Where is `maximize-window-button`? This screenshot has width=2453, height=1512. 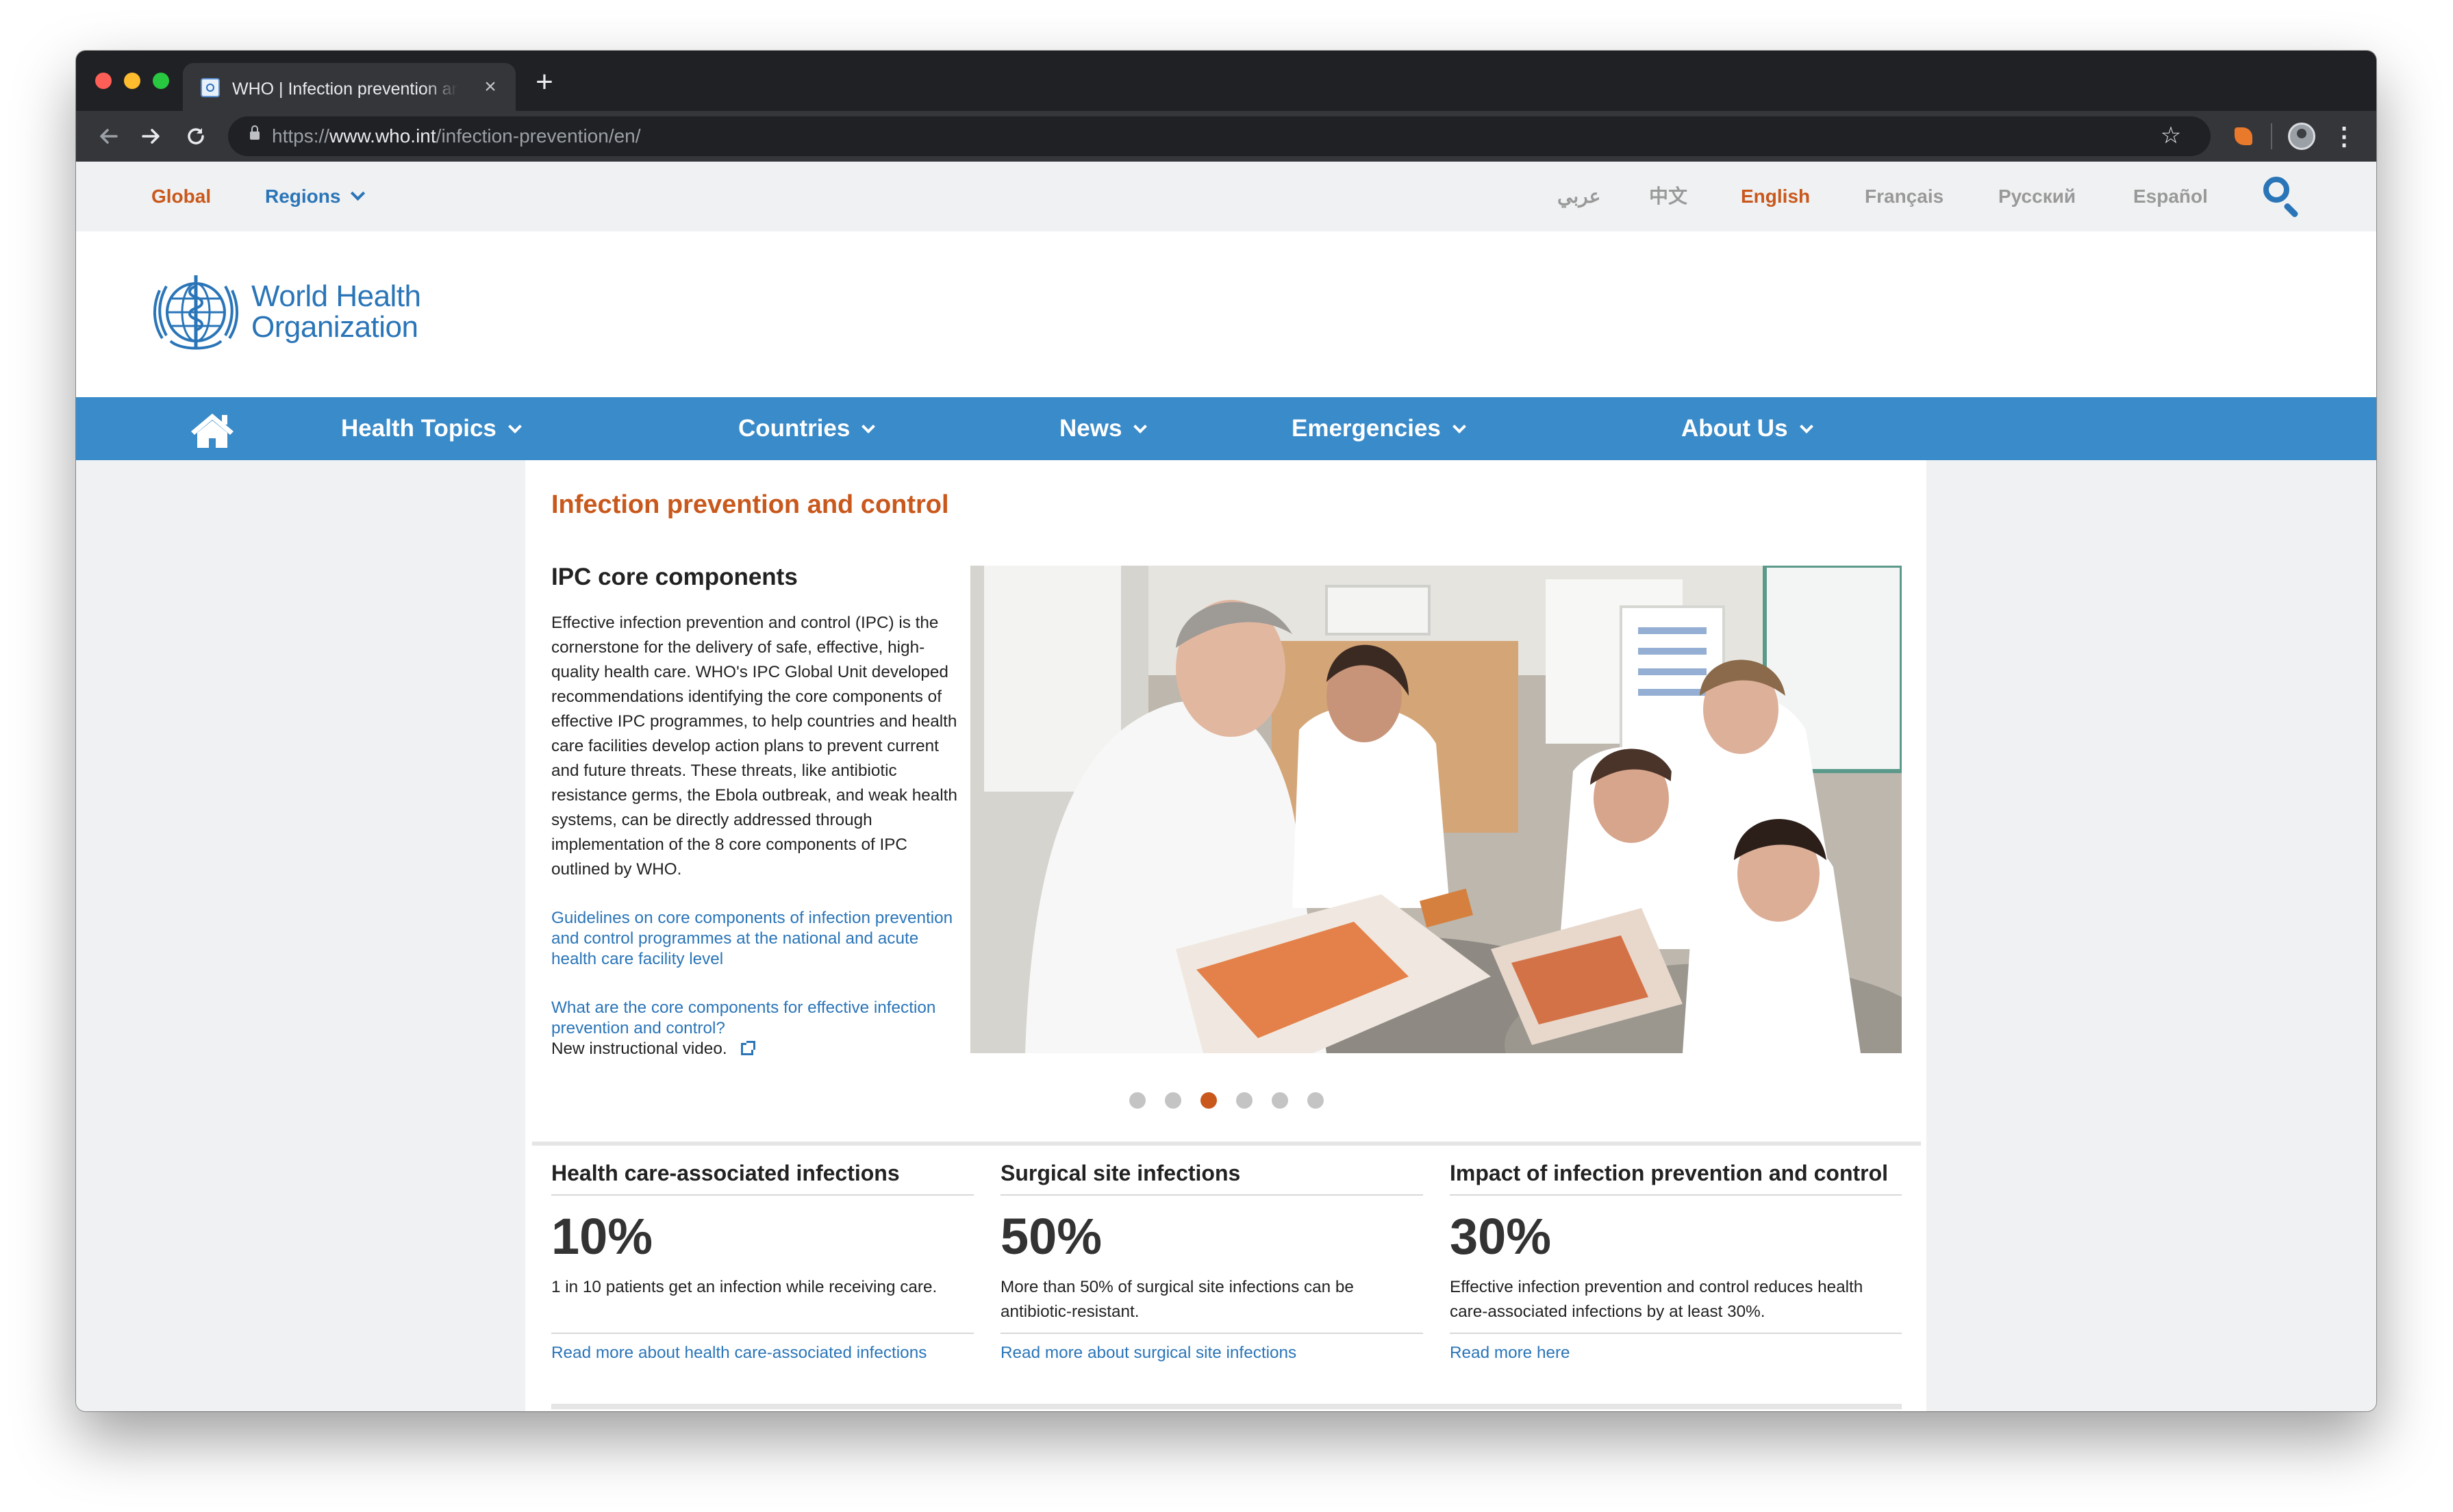
maximize-window-button is located at coordinates (161, 81).